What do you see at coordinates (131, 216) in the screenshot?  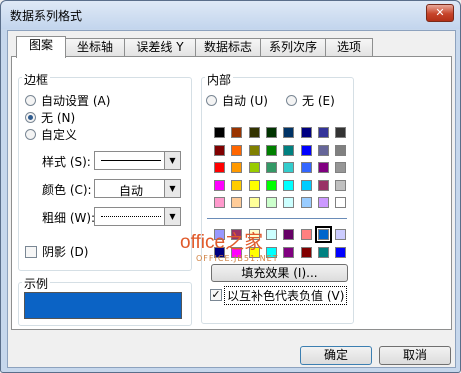 I see `line-weight-preview` at bounding box center [131, 216].